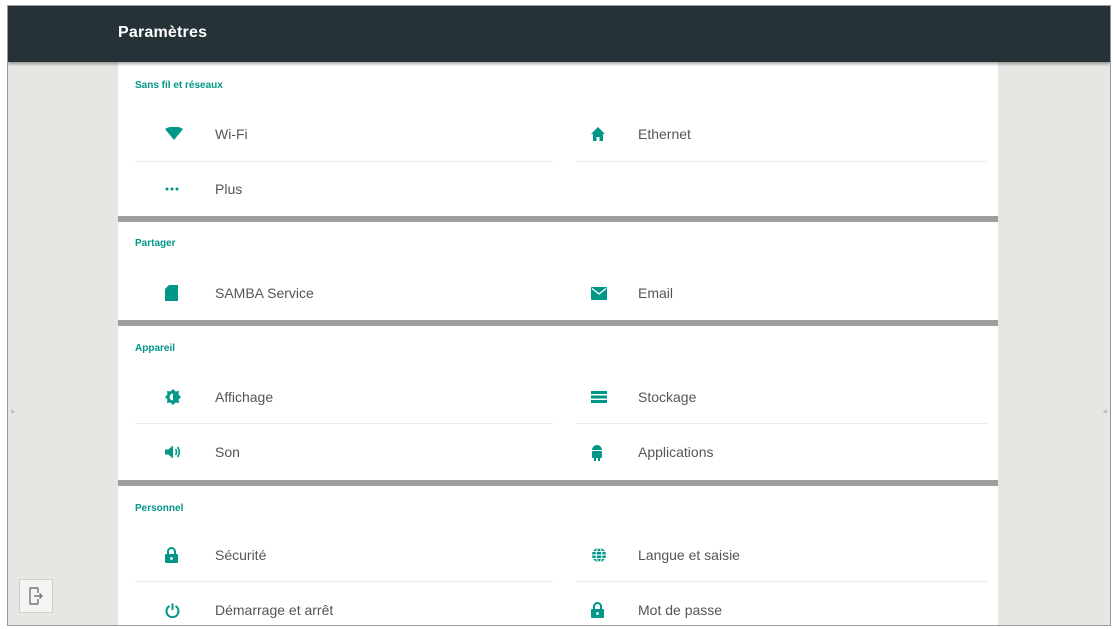 This screenshot has width=1115, height=629. What do you see at coordinates (180, 397) in the screenshot?
I see `brightness-icon` at bounding box center [180, 397].